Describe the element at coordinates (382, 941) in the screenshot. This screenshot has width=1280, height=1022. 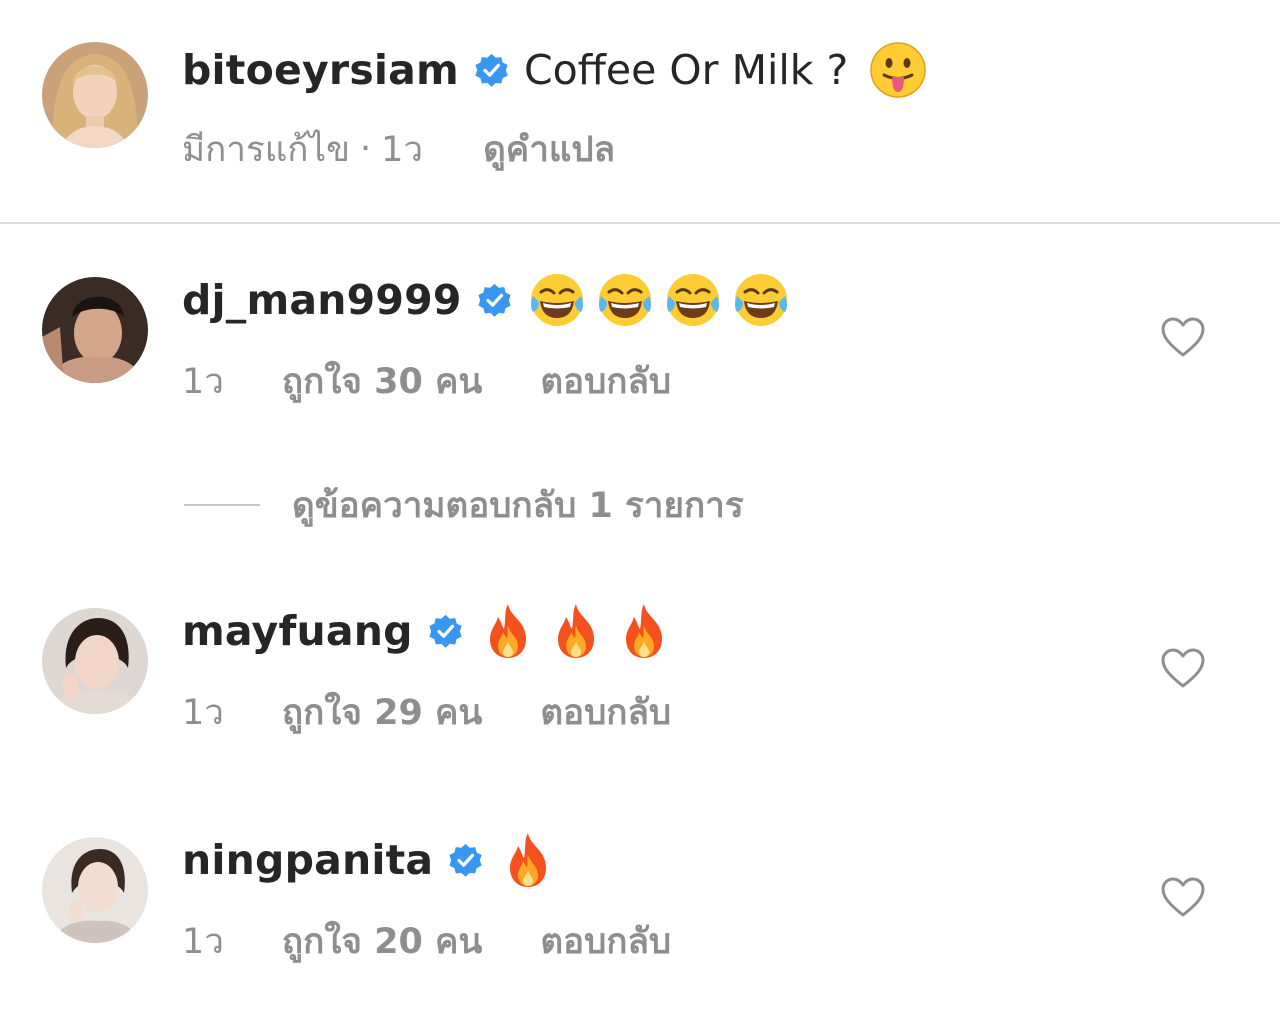
I see `comment-likes-count: ถูกใจ 20 คน` at that location.